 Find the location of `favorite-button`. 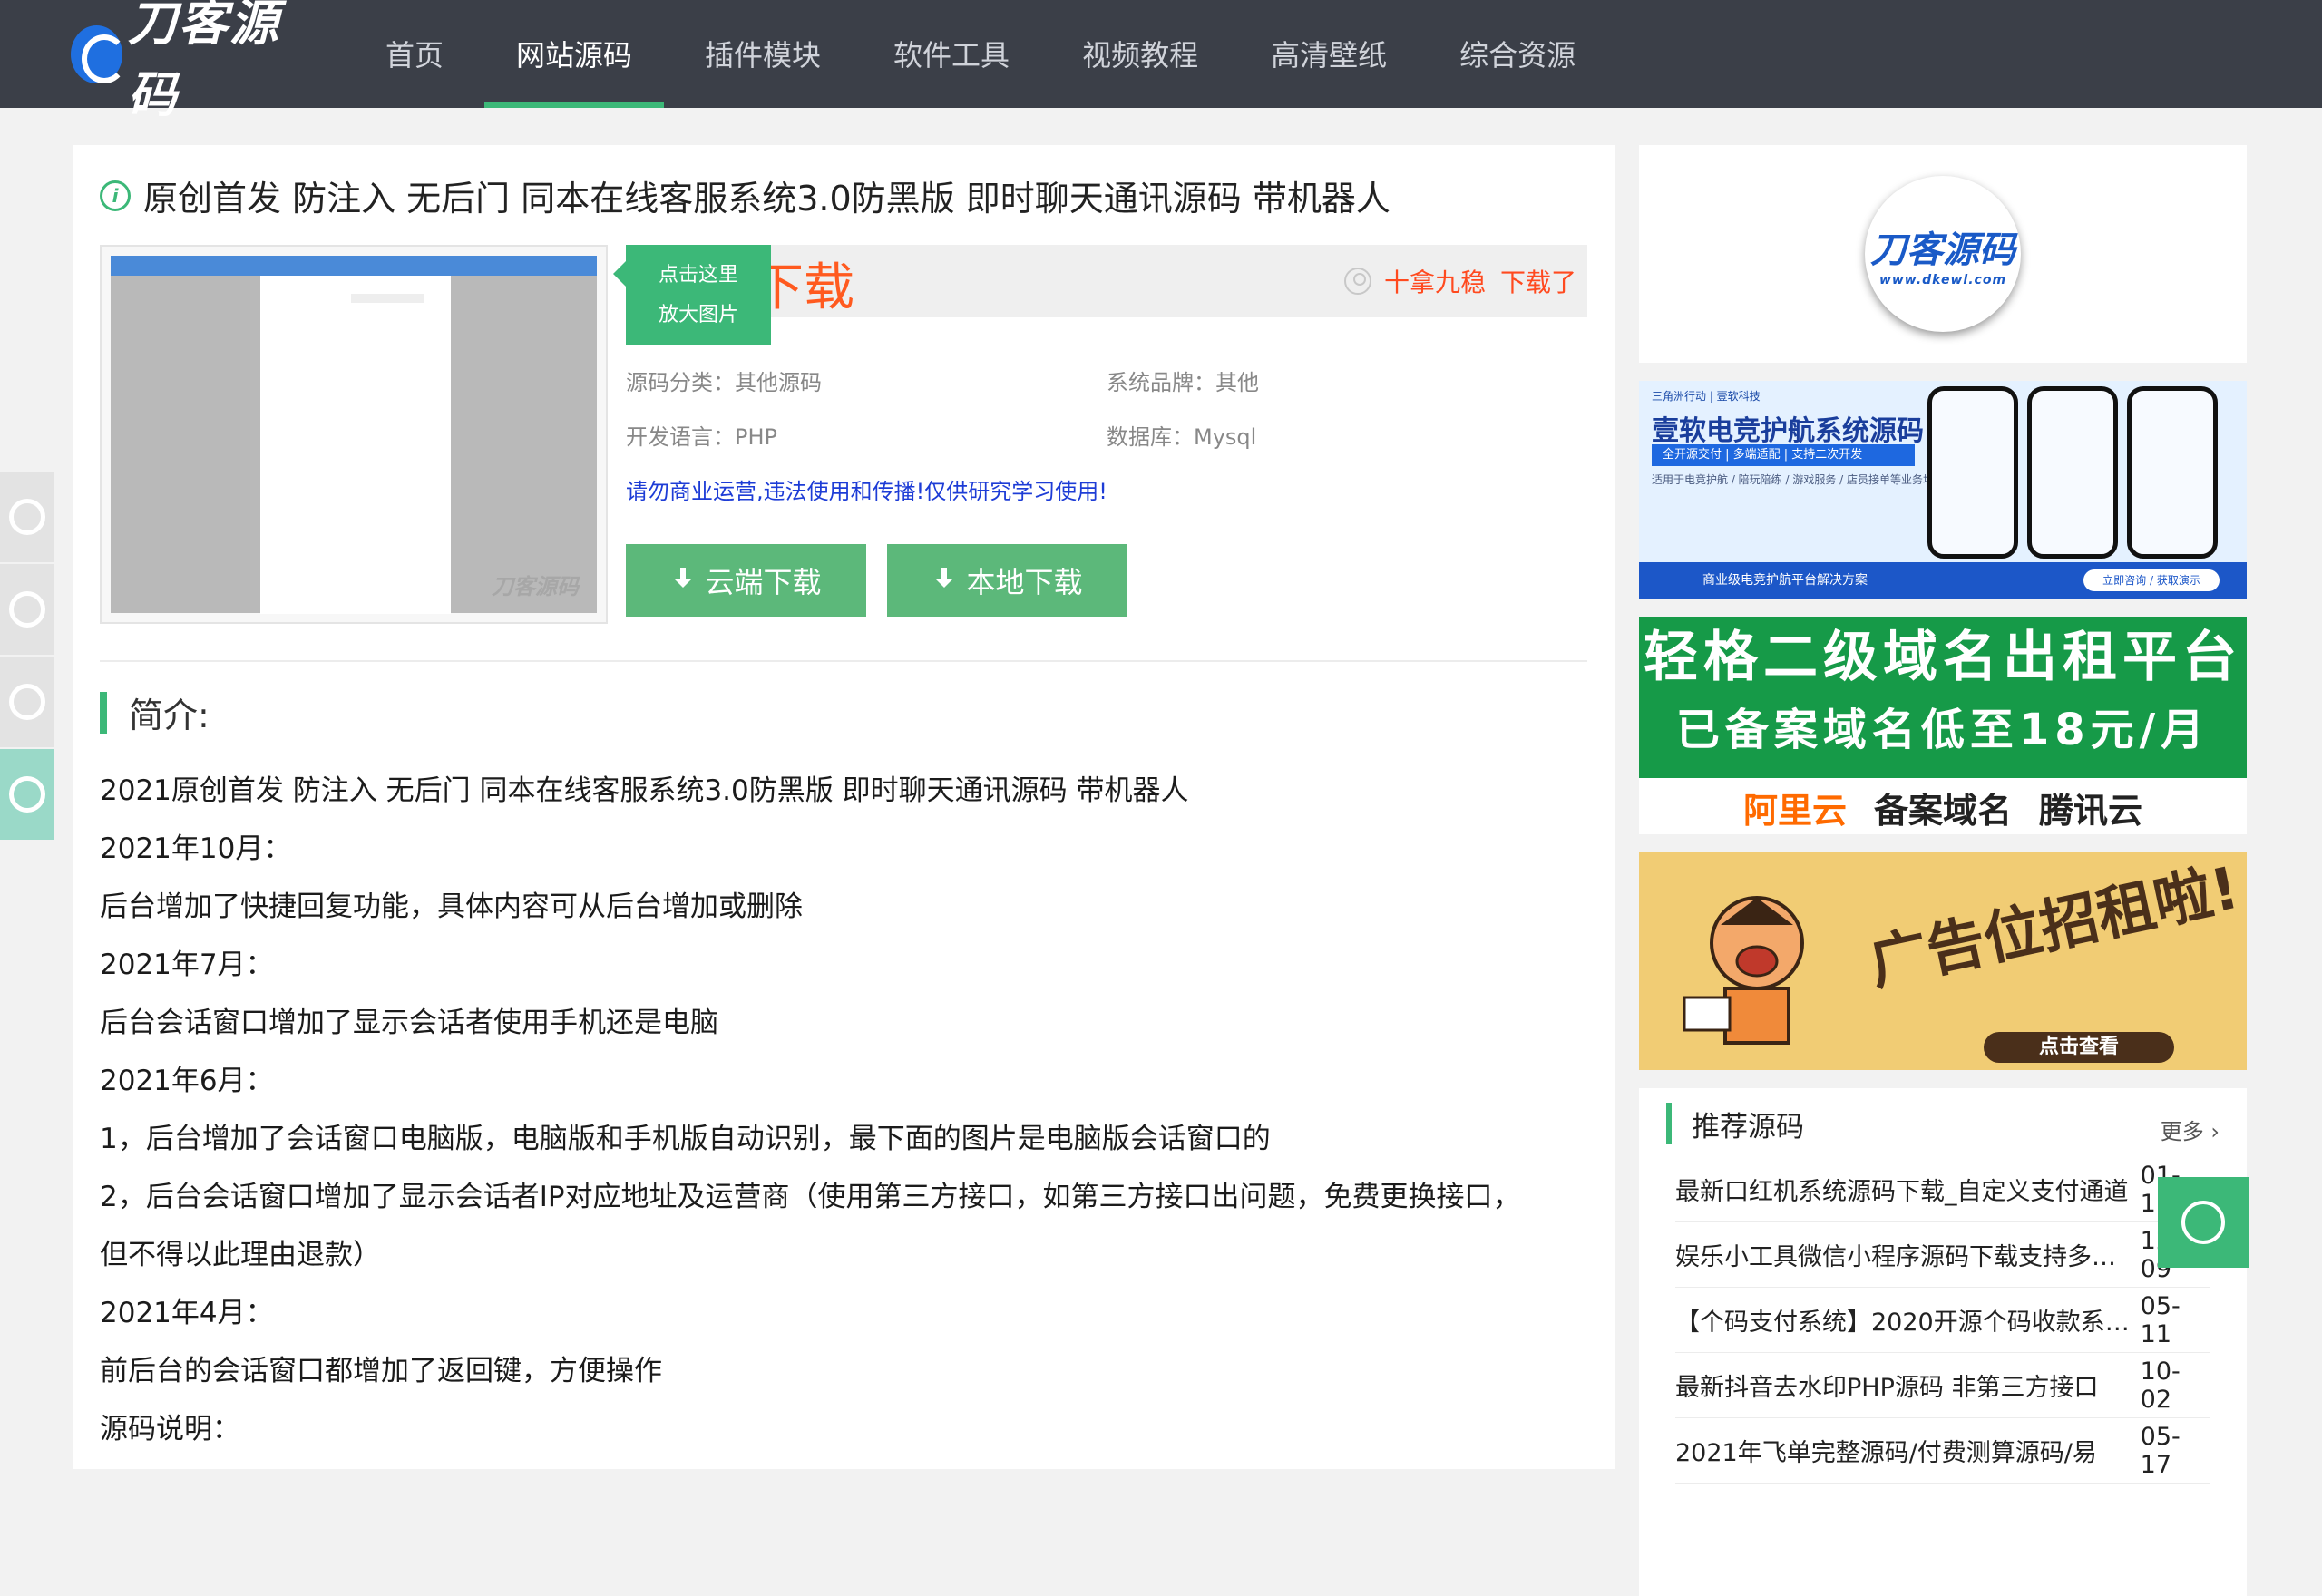

favorite-button is located at coordinates (27, 702).